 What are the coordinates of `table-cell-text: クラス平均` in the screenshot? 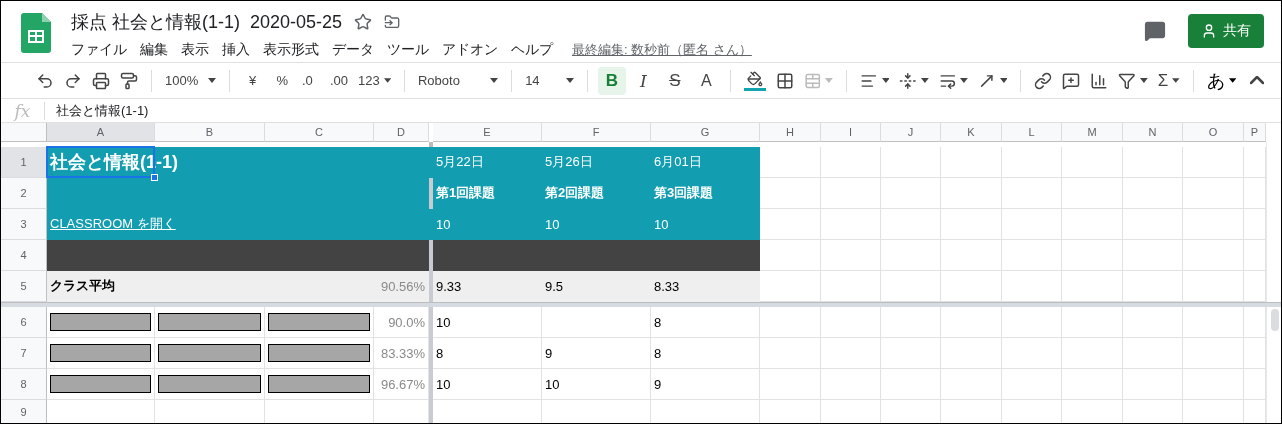 It's located at (82, 286).